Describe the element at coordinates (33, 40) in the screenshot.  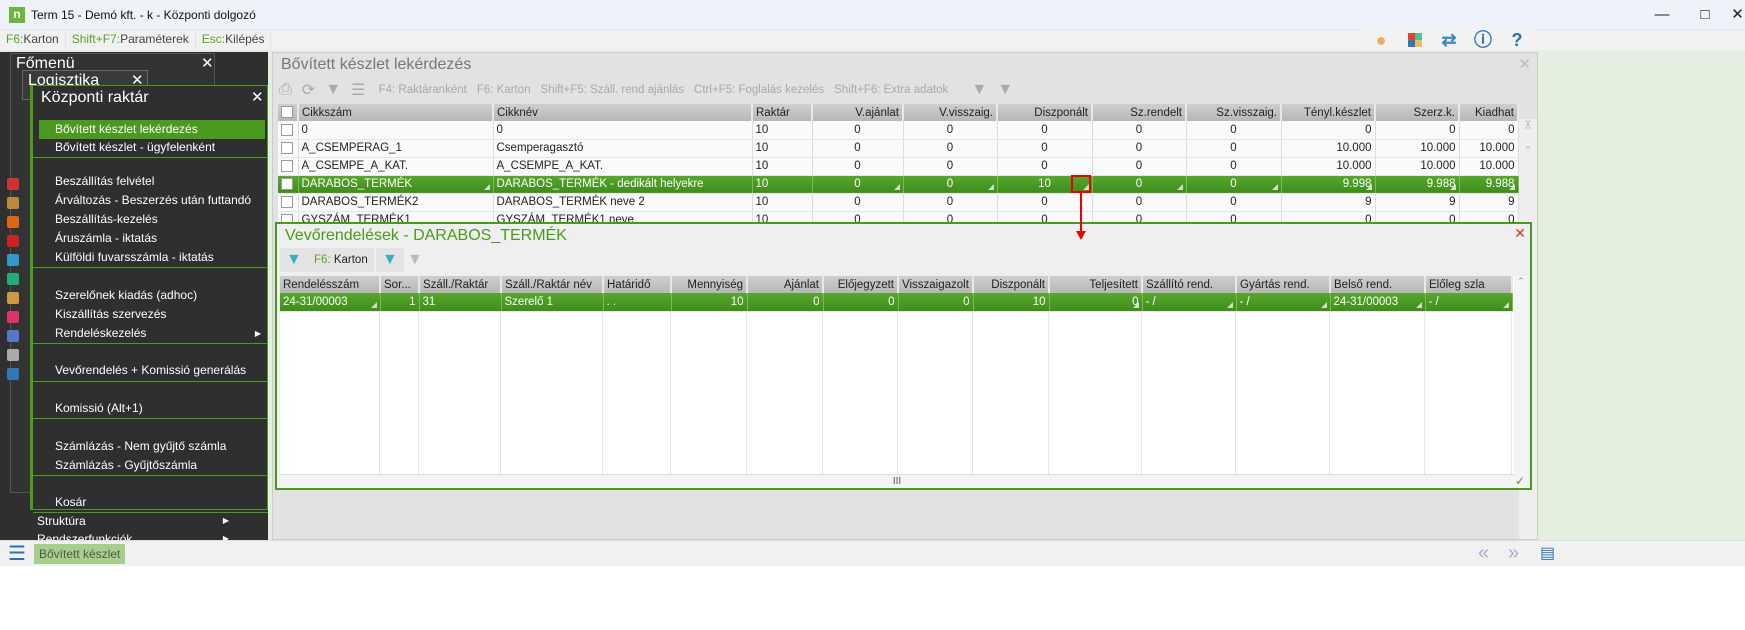
I see `fkey-0: F6:Karton` at that location.